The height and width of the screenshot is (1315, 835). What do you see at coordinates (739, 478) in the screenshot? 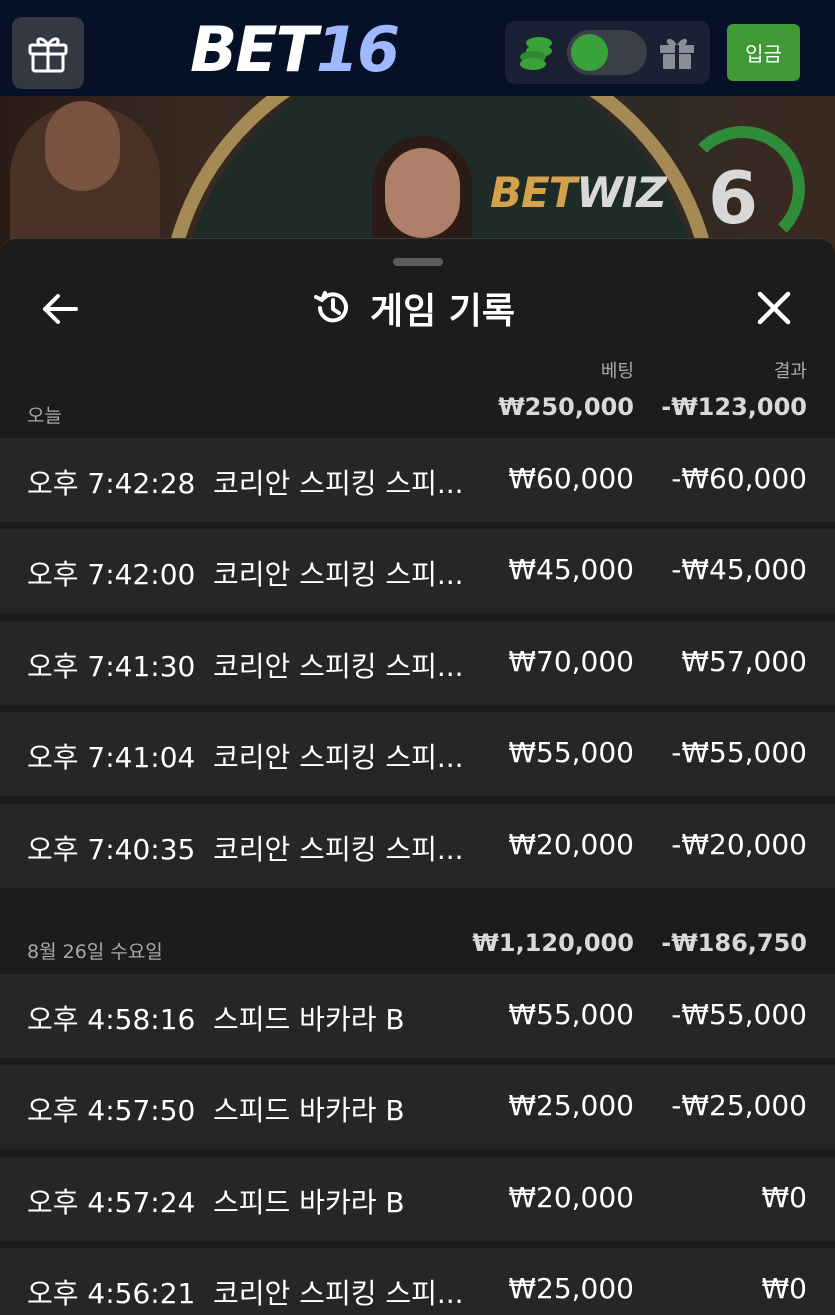
I see `row-result: -₩60,000` at bounding box center [739, 478].